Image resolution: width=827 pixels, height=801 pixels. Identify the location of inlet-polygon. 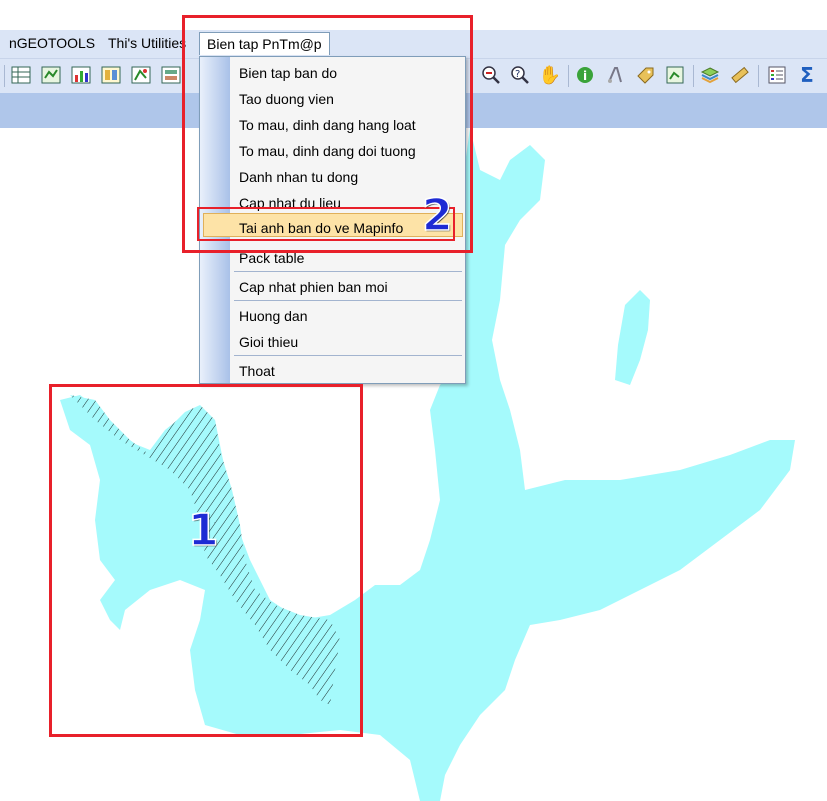
(632, 337).